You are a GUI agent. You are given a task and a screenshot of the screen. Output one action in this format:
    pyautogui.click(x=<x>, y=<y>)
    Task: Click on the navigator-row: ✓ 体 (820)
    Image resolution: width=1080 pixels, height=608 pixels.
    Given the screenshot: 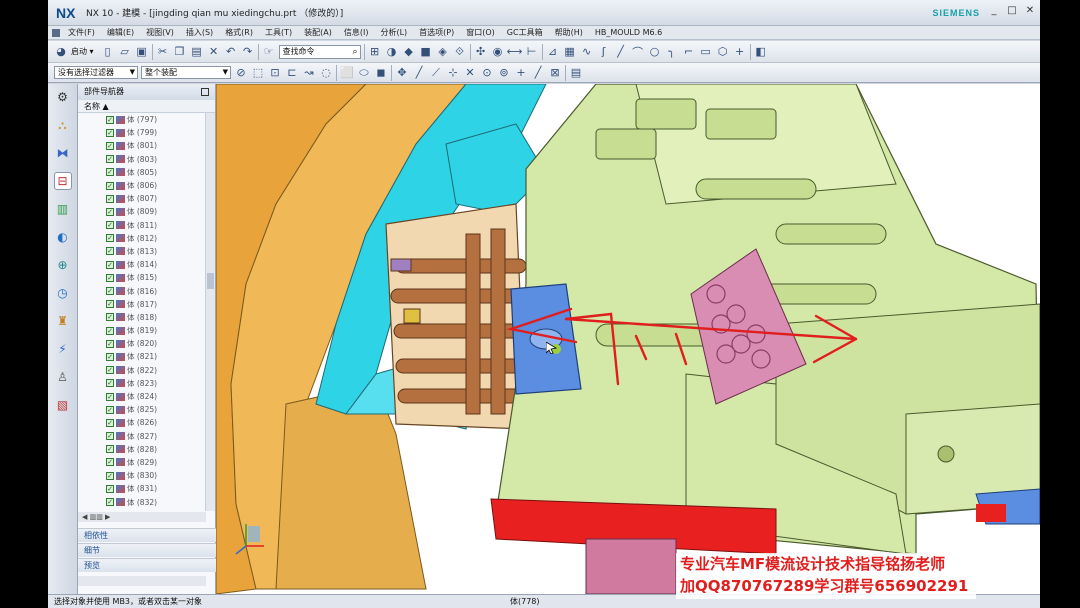 What is the action you would take?
    pyautogui.click(x=142, y=343)
    